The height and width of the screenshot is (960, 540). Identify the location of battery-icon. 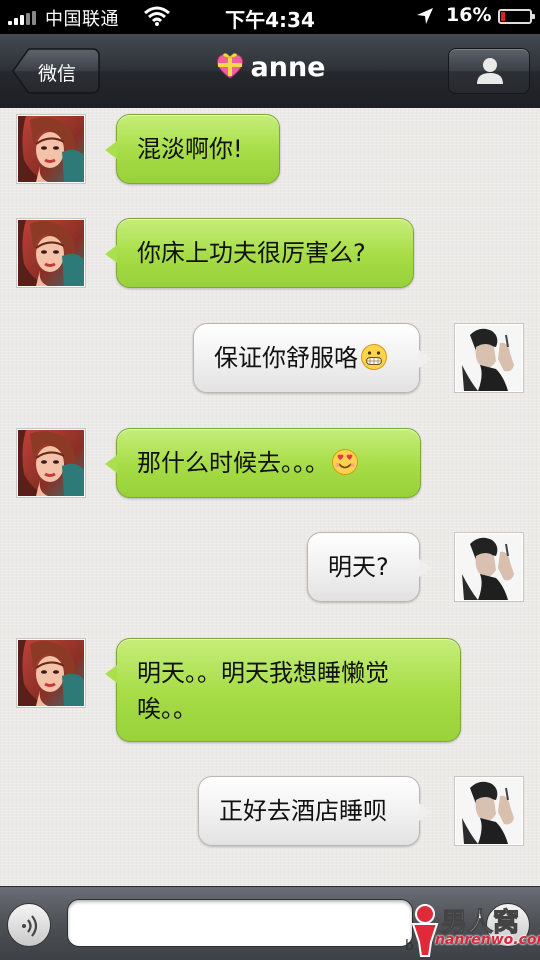
(516, 16).